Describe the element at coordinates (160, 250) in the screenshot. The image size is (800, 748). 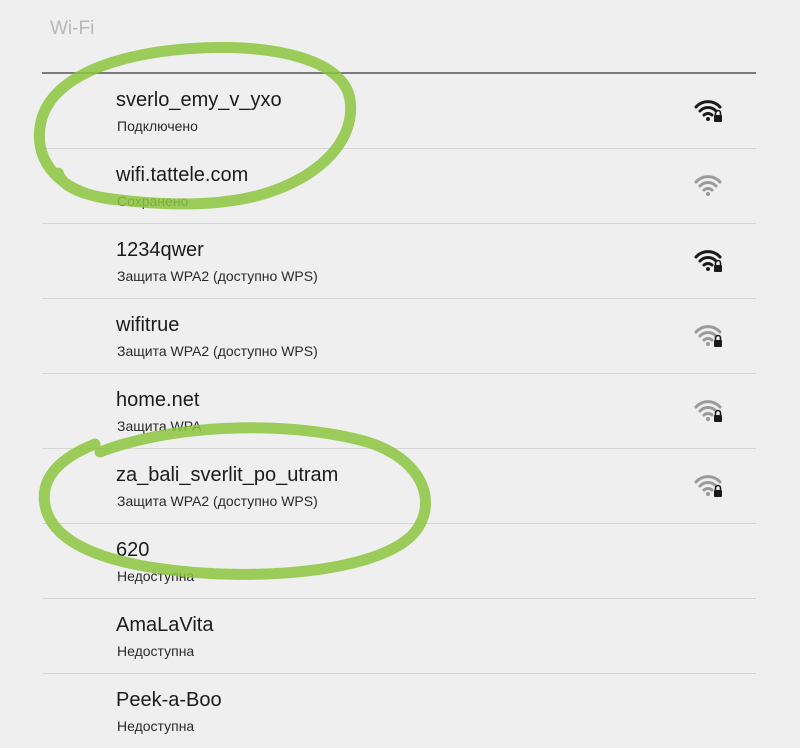
I see `network-name: 1234qwer` at that location.